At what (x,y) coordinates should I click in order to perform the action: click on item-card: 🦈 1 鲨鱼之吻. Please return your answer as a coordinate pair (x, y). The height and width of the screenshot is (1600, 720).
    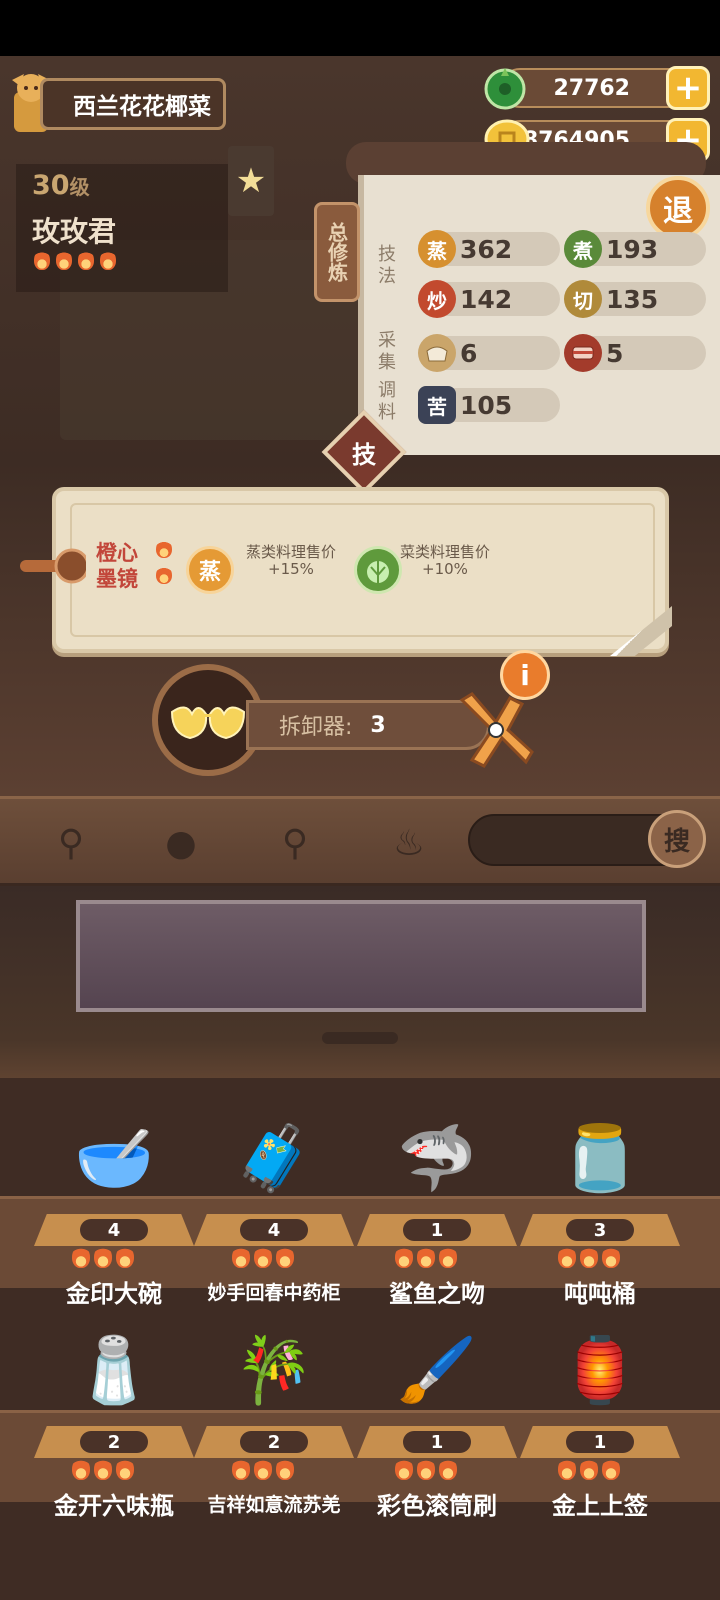
    Looking at the image, I should click on (437, 1210).